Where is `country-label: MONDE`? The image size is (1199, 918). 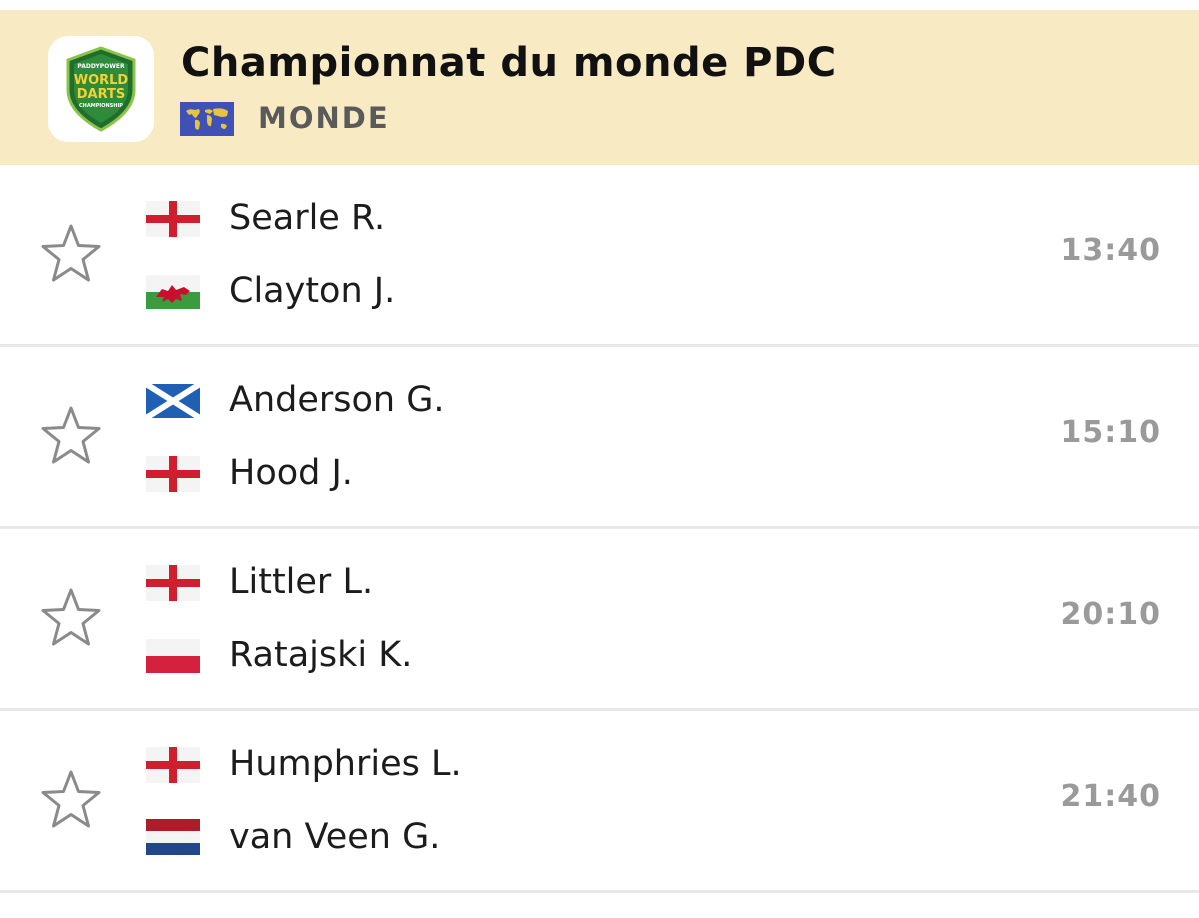 country-label: MONDE is located at coordinates (324, 118).